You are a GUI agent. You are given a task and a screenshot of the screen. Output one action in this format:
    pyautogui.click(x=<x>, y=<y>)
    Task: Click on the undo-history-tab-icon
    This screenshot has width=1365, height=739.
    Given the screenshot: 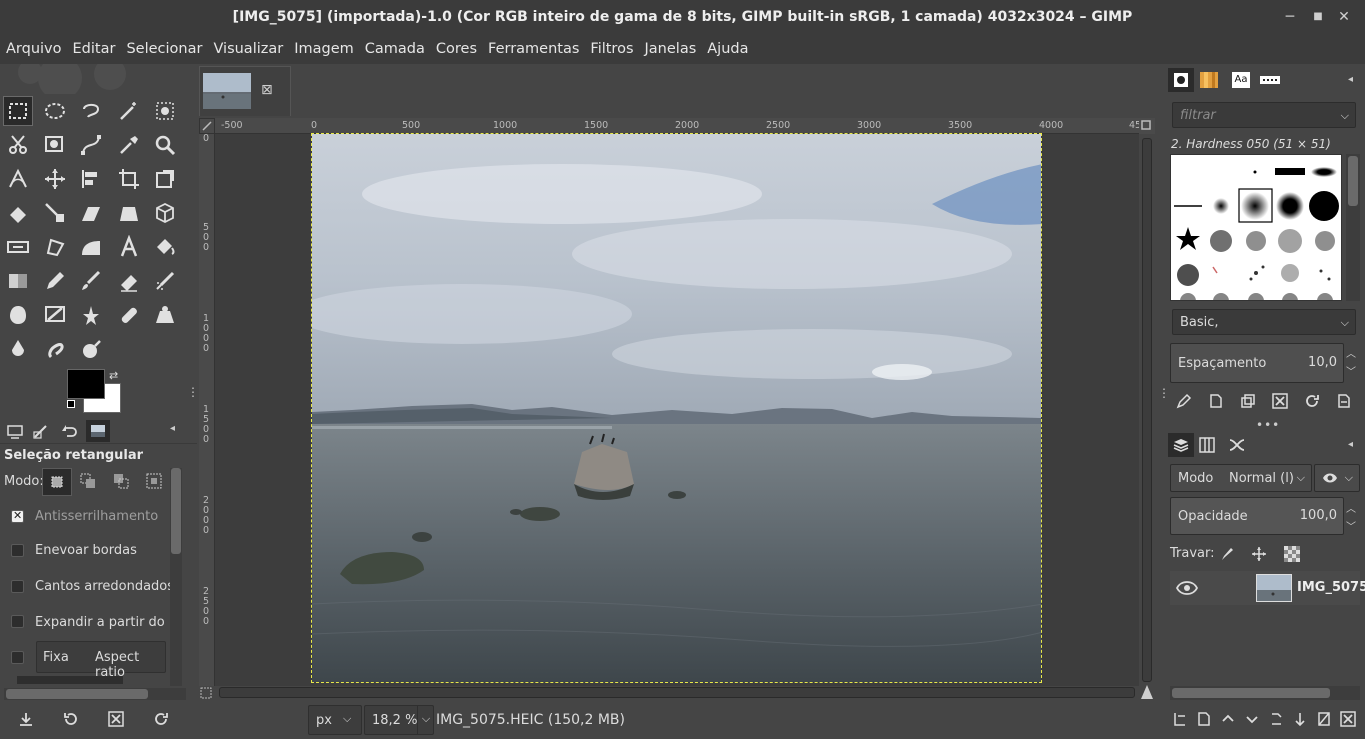 What is the action you would take?
    pyautogui.click(x=69, y=431)
    